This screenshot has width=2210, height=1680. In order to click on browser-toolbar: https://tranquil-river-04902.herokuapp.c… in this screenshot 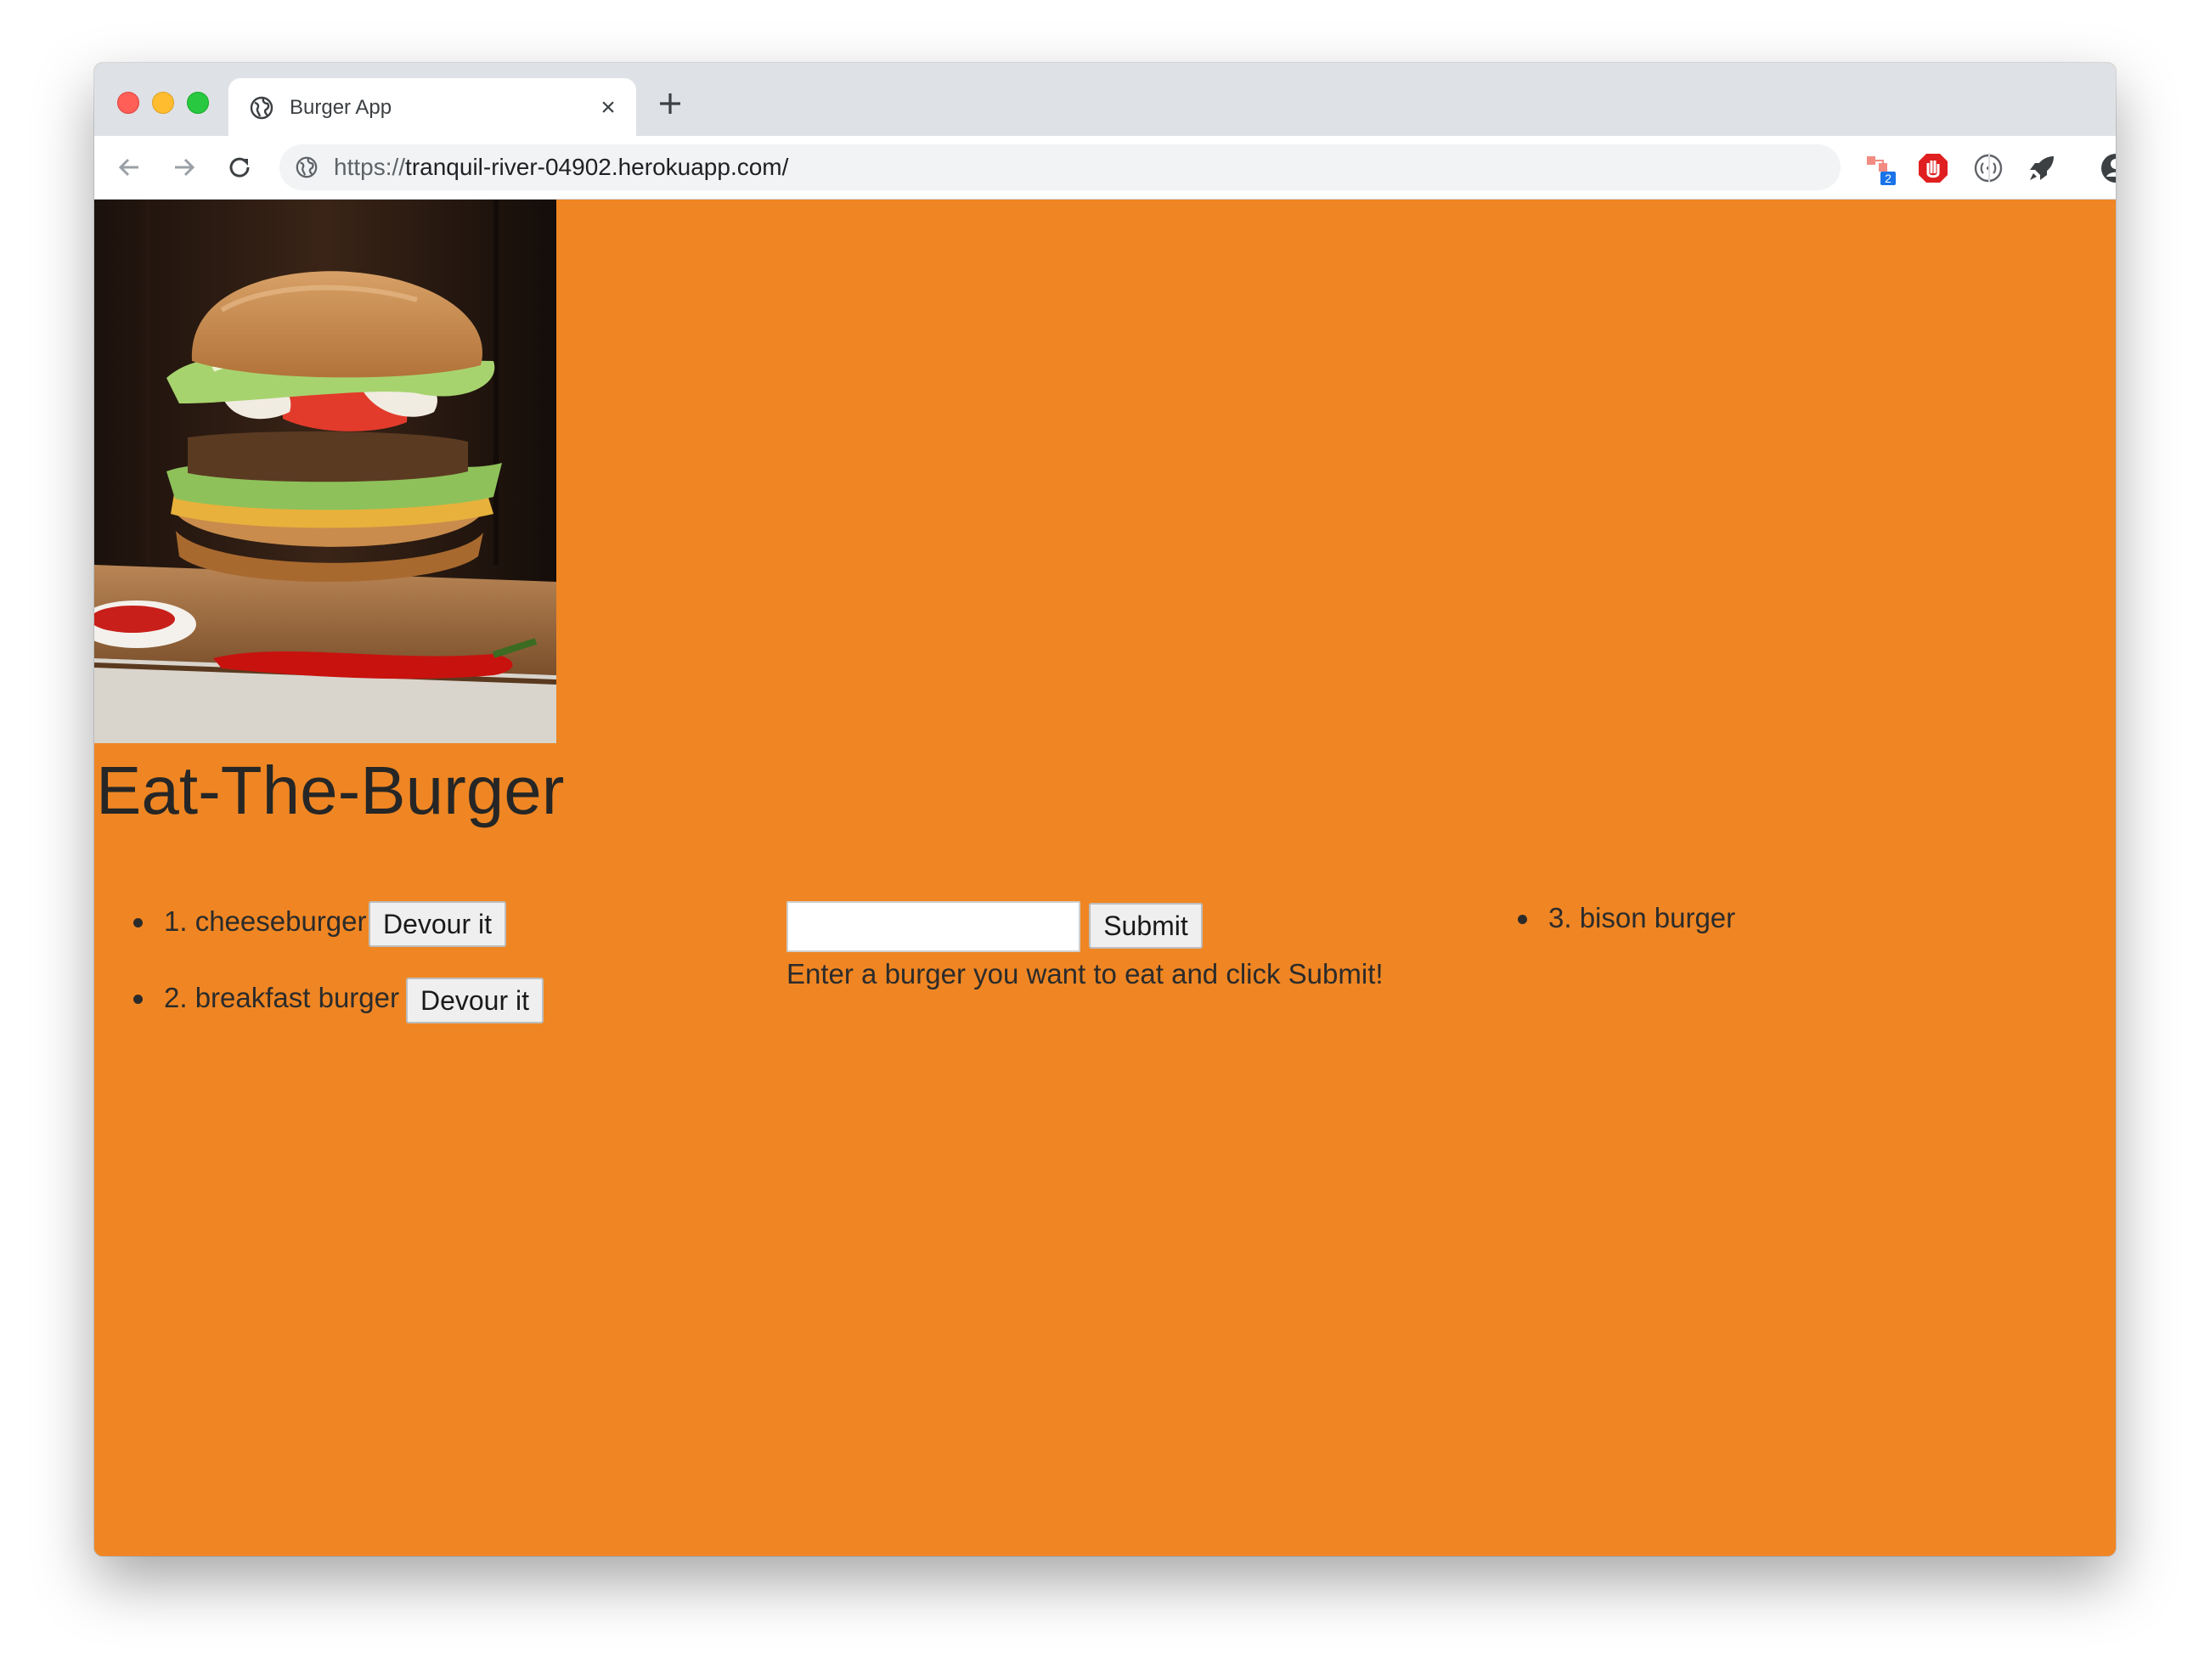, I will do `click(1105, 168)`.